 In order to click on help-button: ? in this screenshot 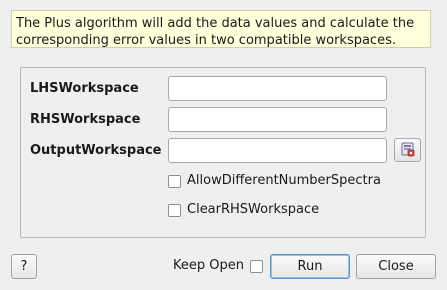, I will do `click(24, 266)`.